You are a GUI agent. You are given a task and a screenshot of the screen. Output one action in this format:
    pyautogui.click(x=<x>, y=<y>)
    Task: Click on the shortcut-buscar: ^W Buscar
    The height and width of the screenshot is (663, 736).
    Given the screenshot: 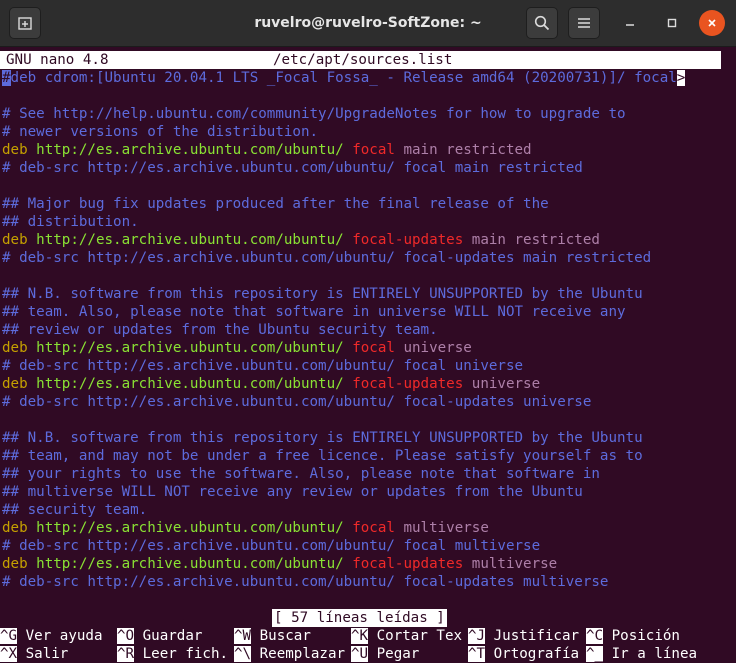 What is the action you would take?
    pyautogui.click(x=272, y=636)
    